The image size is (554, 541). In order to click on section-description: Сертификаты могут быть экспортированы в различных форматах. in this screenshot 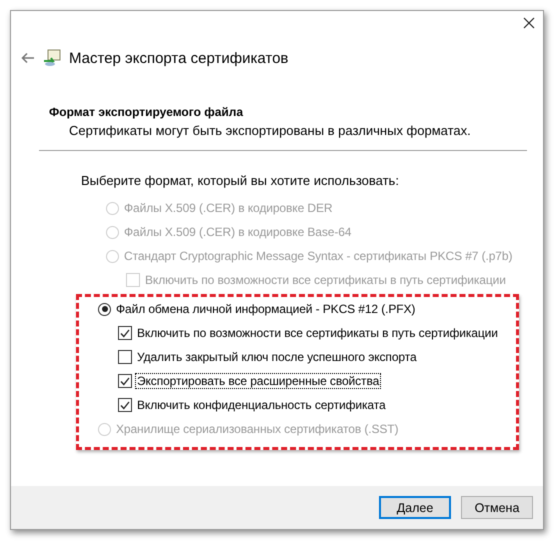, I will do `click(270, 130)`.